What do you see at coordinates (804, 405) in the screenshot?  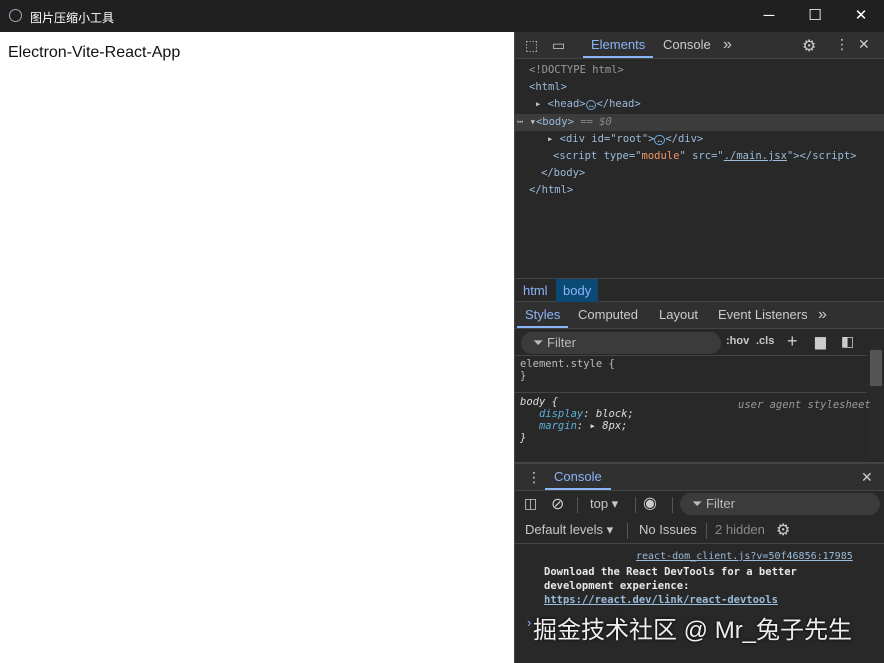 I see `rule-origin: user agent stylesheet` at bounding box center [804, 405].